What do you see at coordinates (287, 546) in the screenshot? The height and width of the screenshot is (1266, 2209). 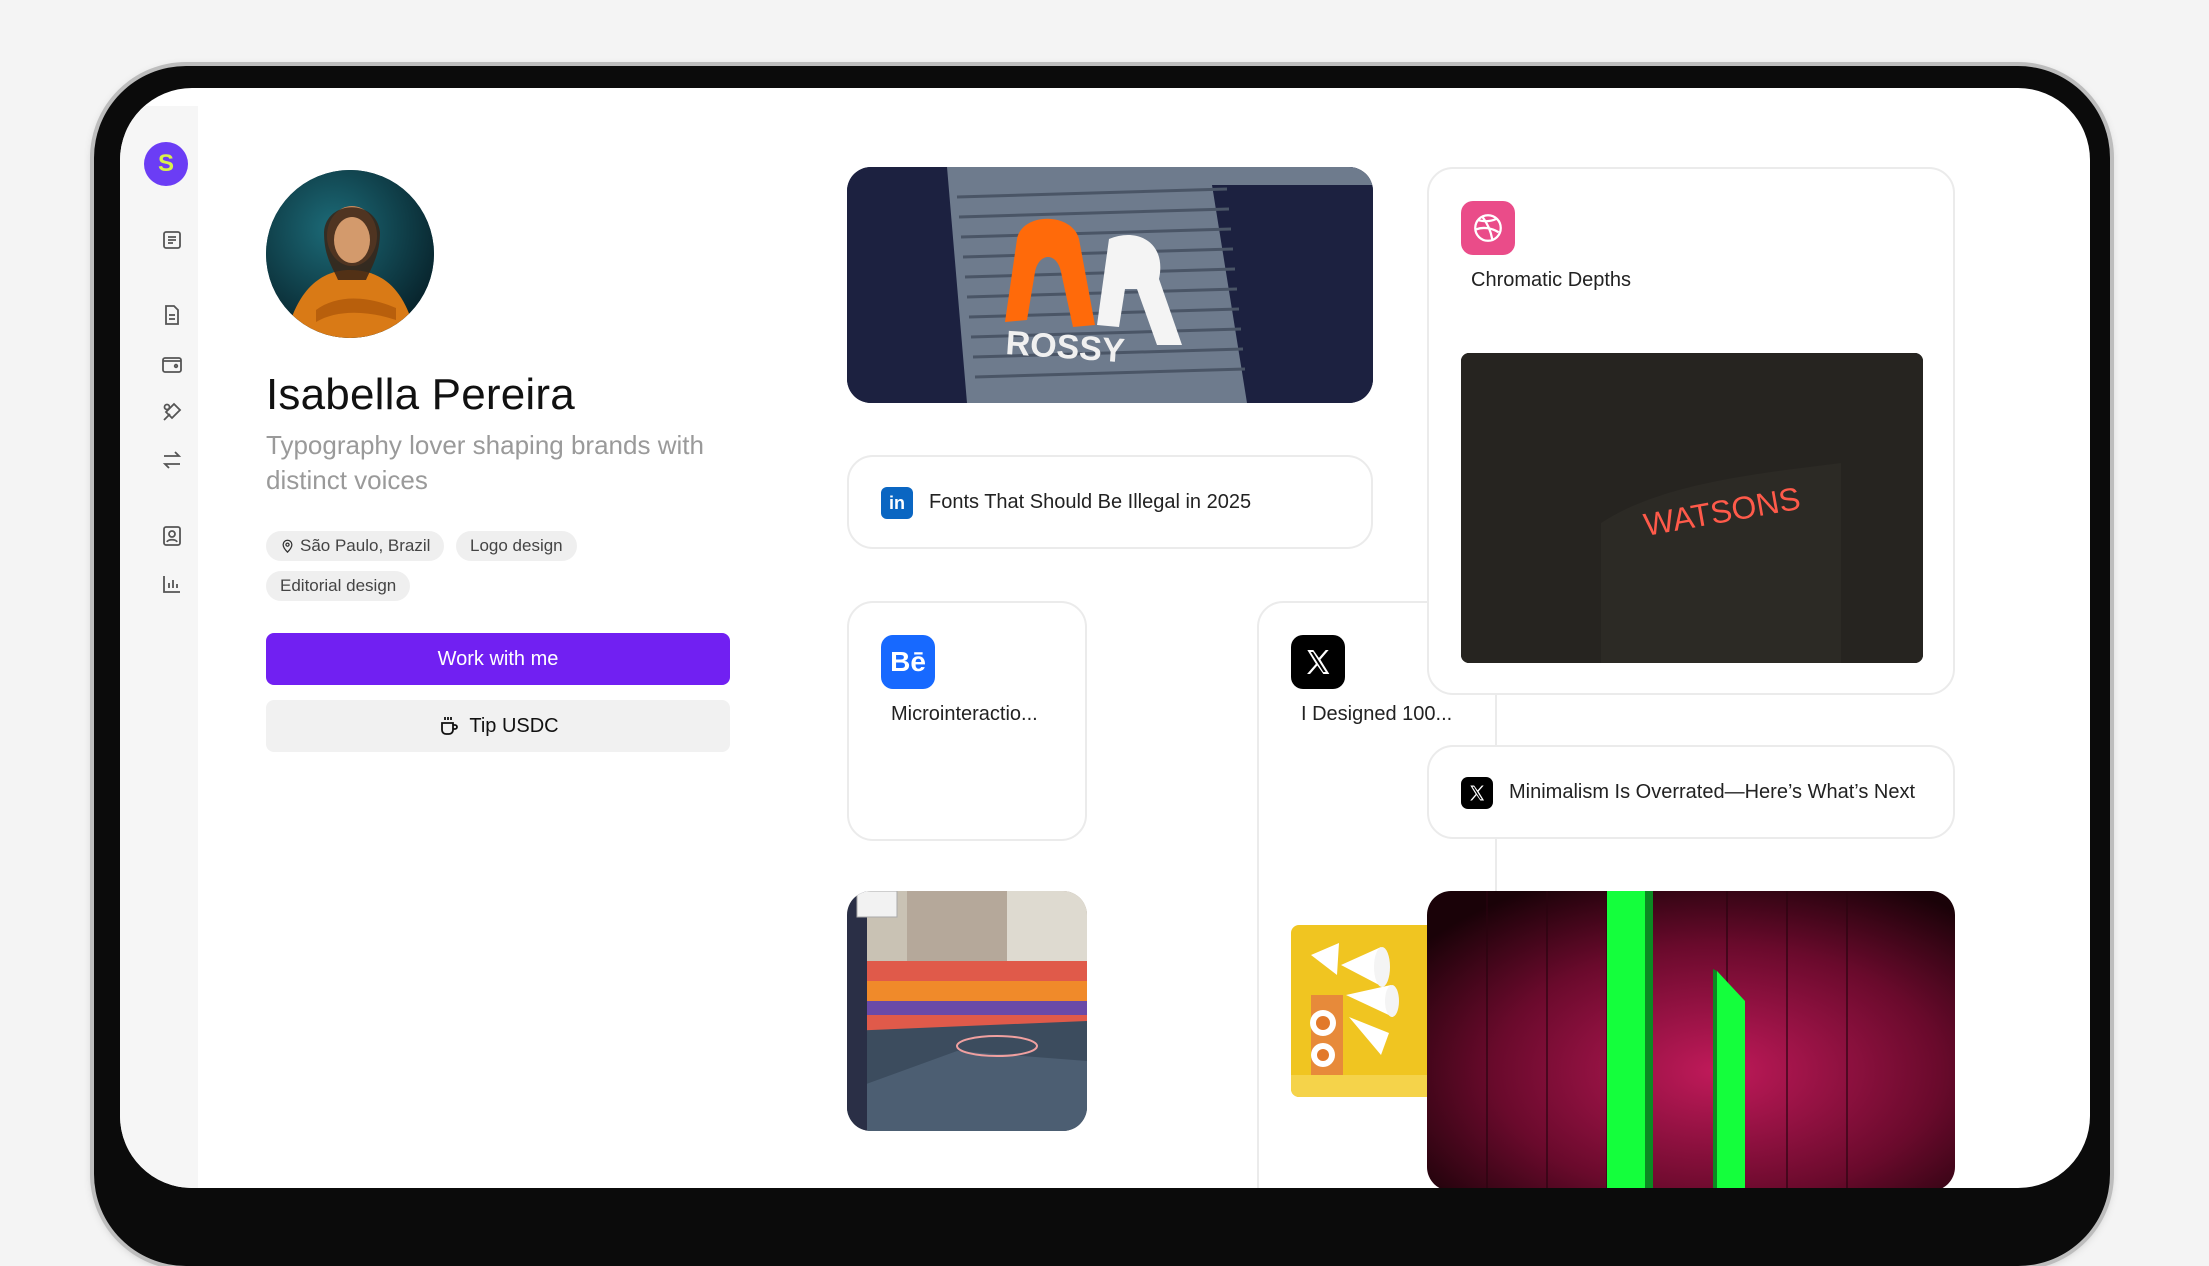 I see `location-pin-icon` at bounding box center [287, 546].